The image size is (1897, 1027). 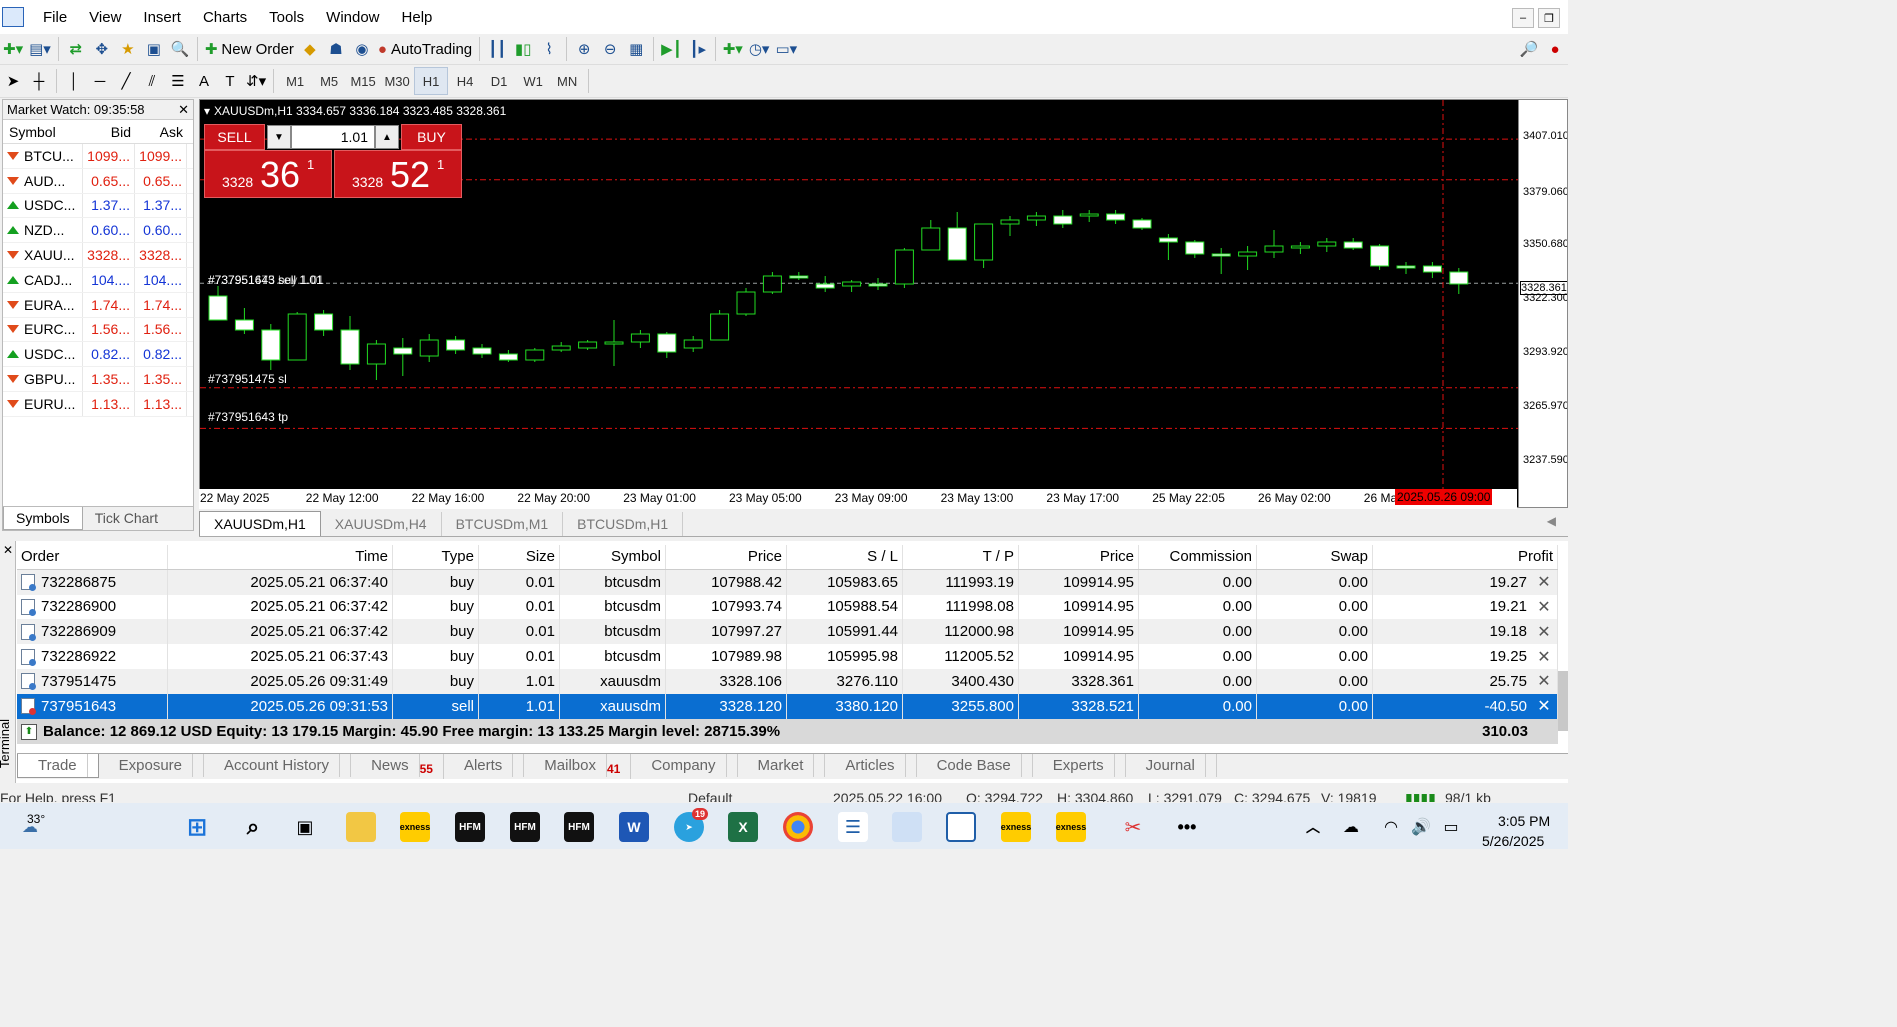 I want to click on column-header: Order, so click(x=92, y=557).